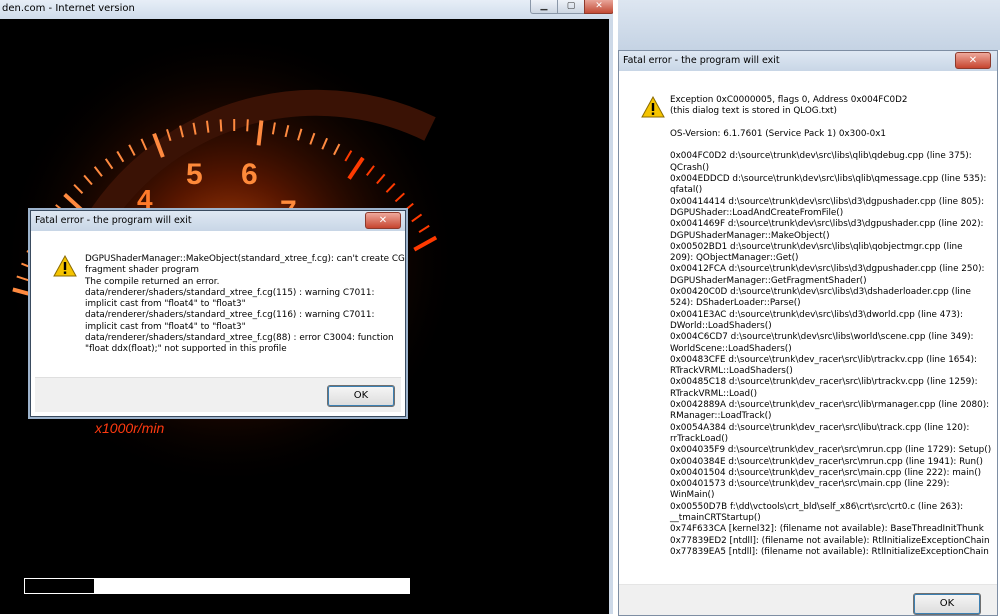 The image size is (1000, 616). I want to click on message-line: rrTrackLoad(), so click(830, 439).